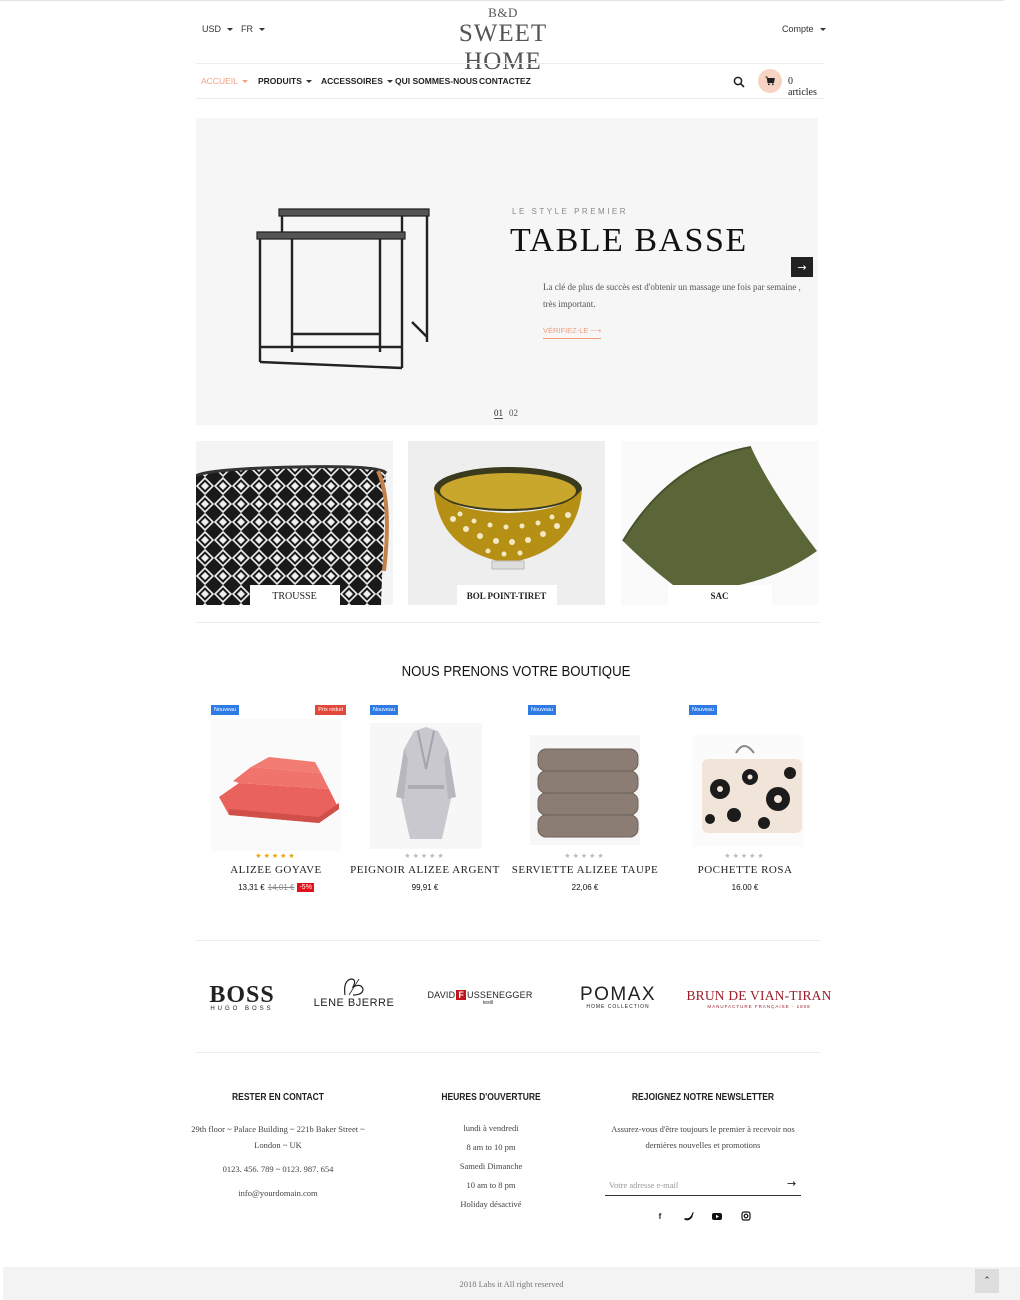 The height and width of the screenshot is (1300, 1020). I want to click on logo-top: B&D, so click(503, 12).